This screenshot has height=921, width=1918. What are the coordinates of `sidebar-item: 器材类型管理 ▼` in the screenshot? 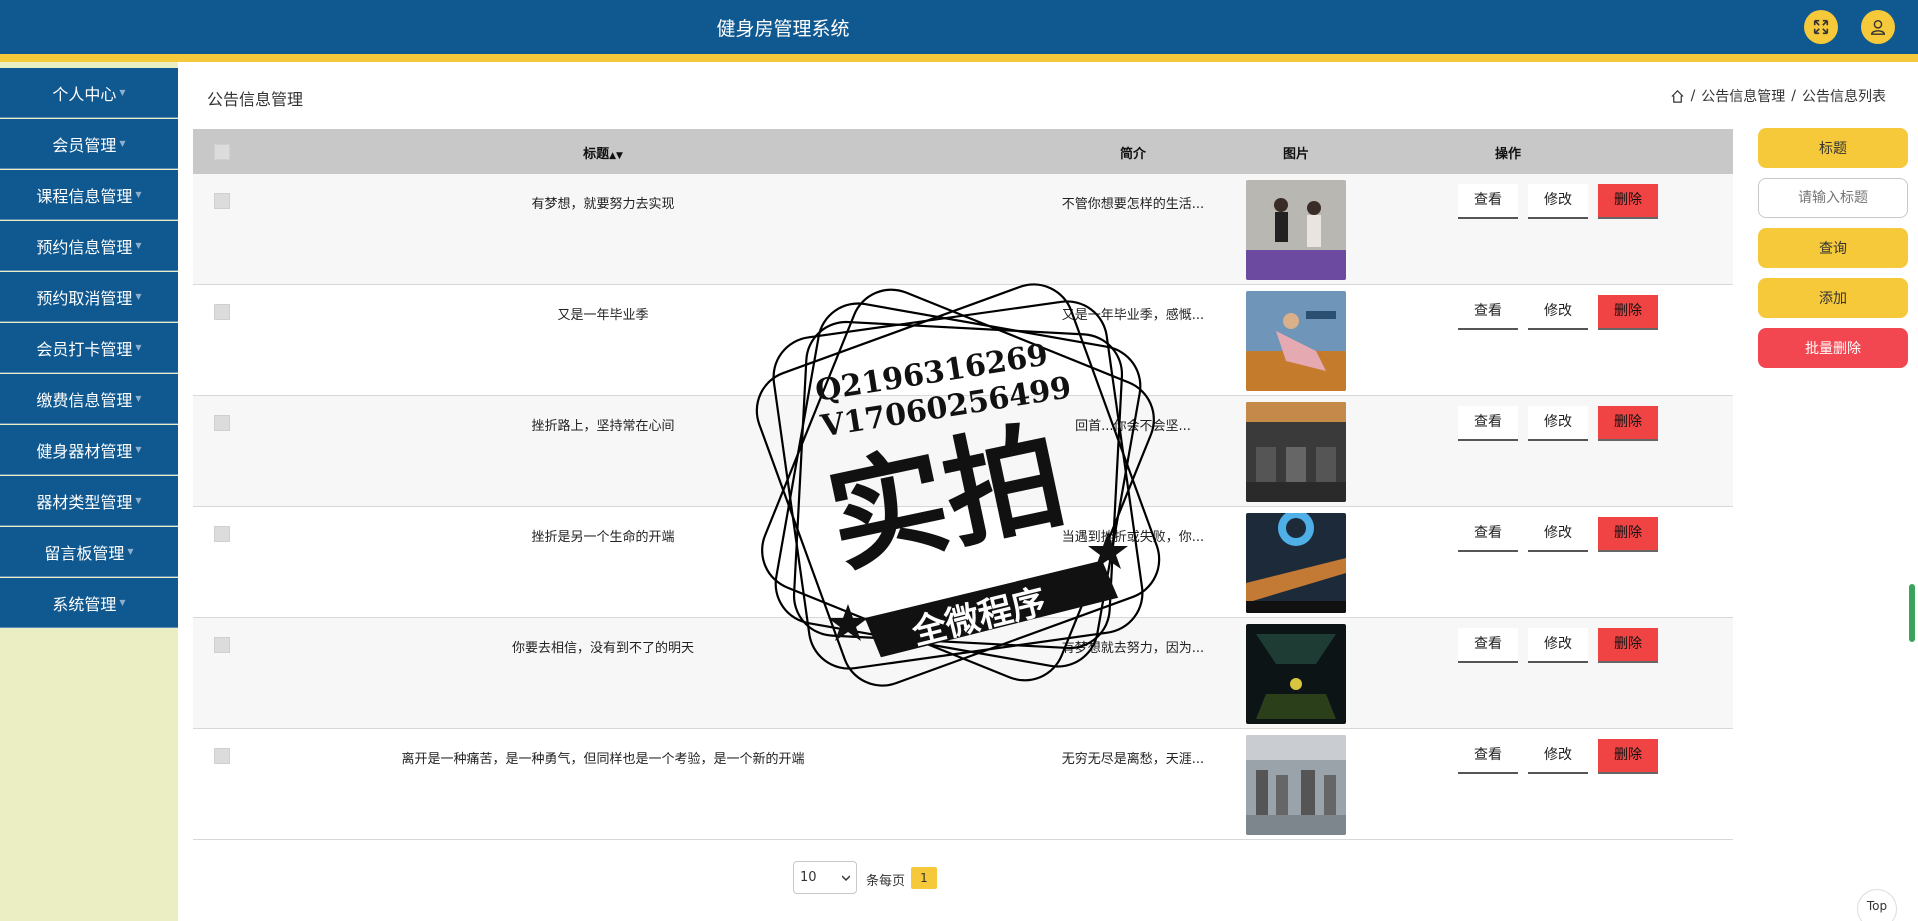 It's located at (89, 501).